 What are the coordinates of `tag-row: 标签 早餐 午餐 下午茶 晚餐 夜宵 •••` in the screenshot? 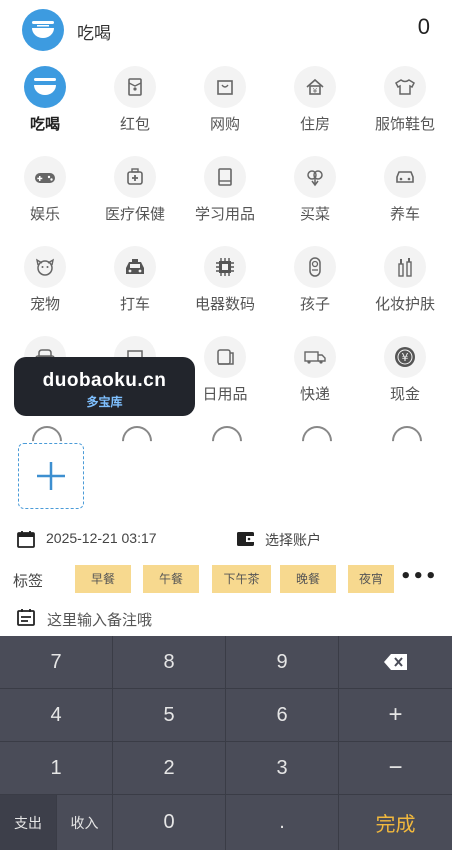 It's located at (226, 579).